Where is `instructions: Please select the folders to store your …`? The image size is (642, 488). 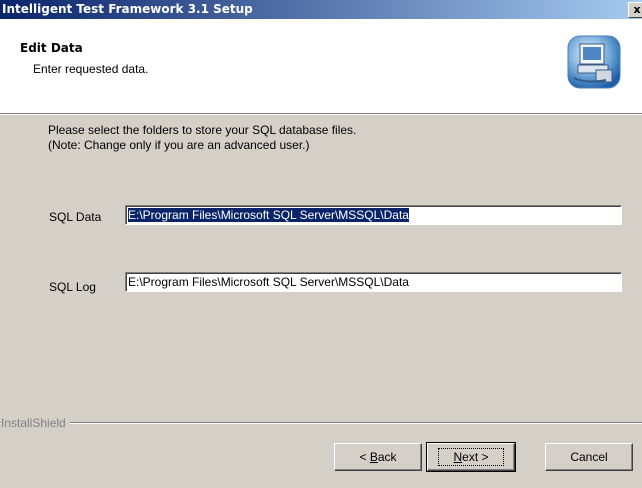
instructions: Please select the folders to store your … is located at coordinates (202, 138).